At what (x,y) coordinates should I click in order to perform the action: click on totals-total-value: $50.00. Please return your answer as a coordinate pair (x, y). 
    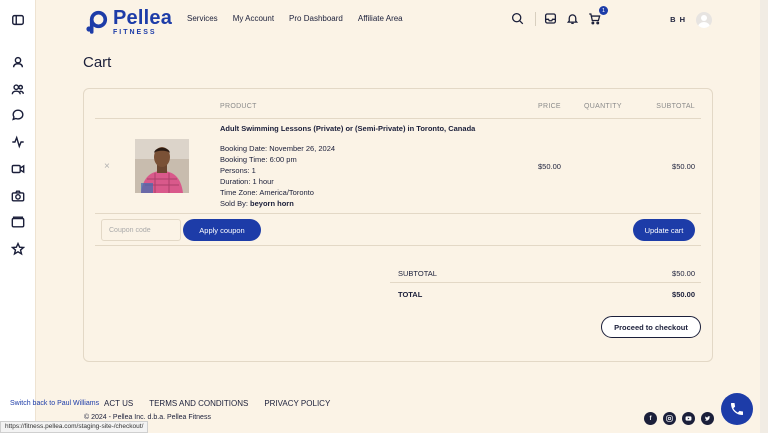
    Looking at the image, I should click on (683, 294).